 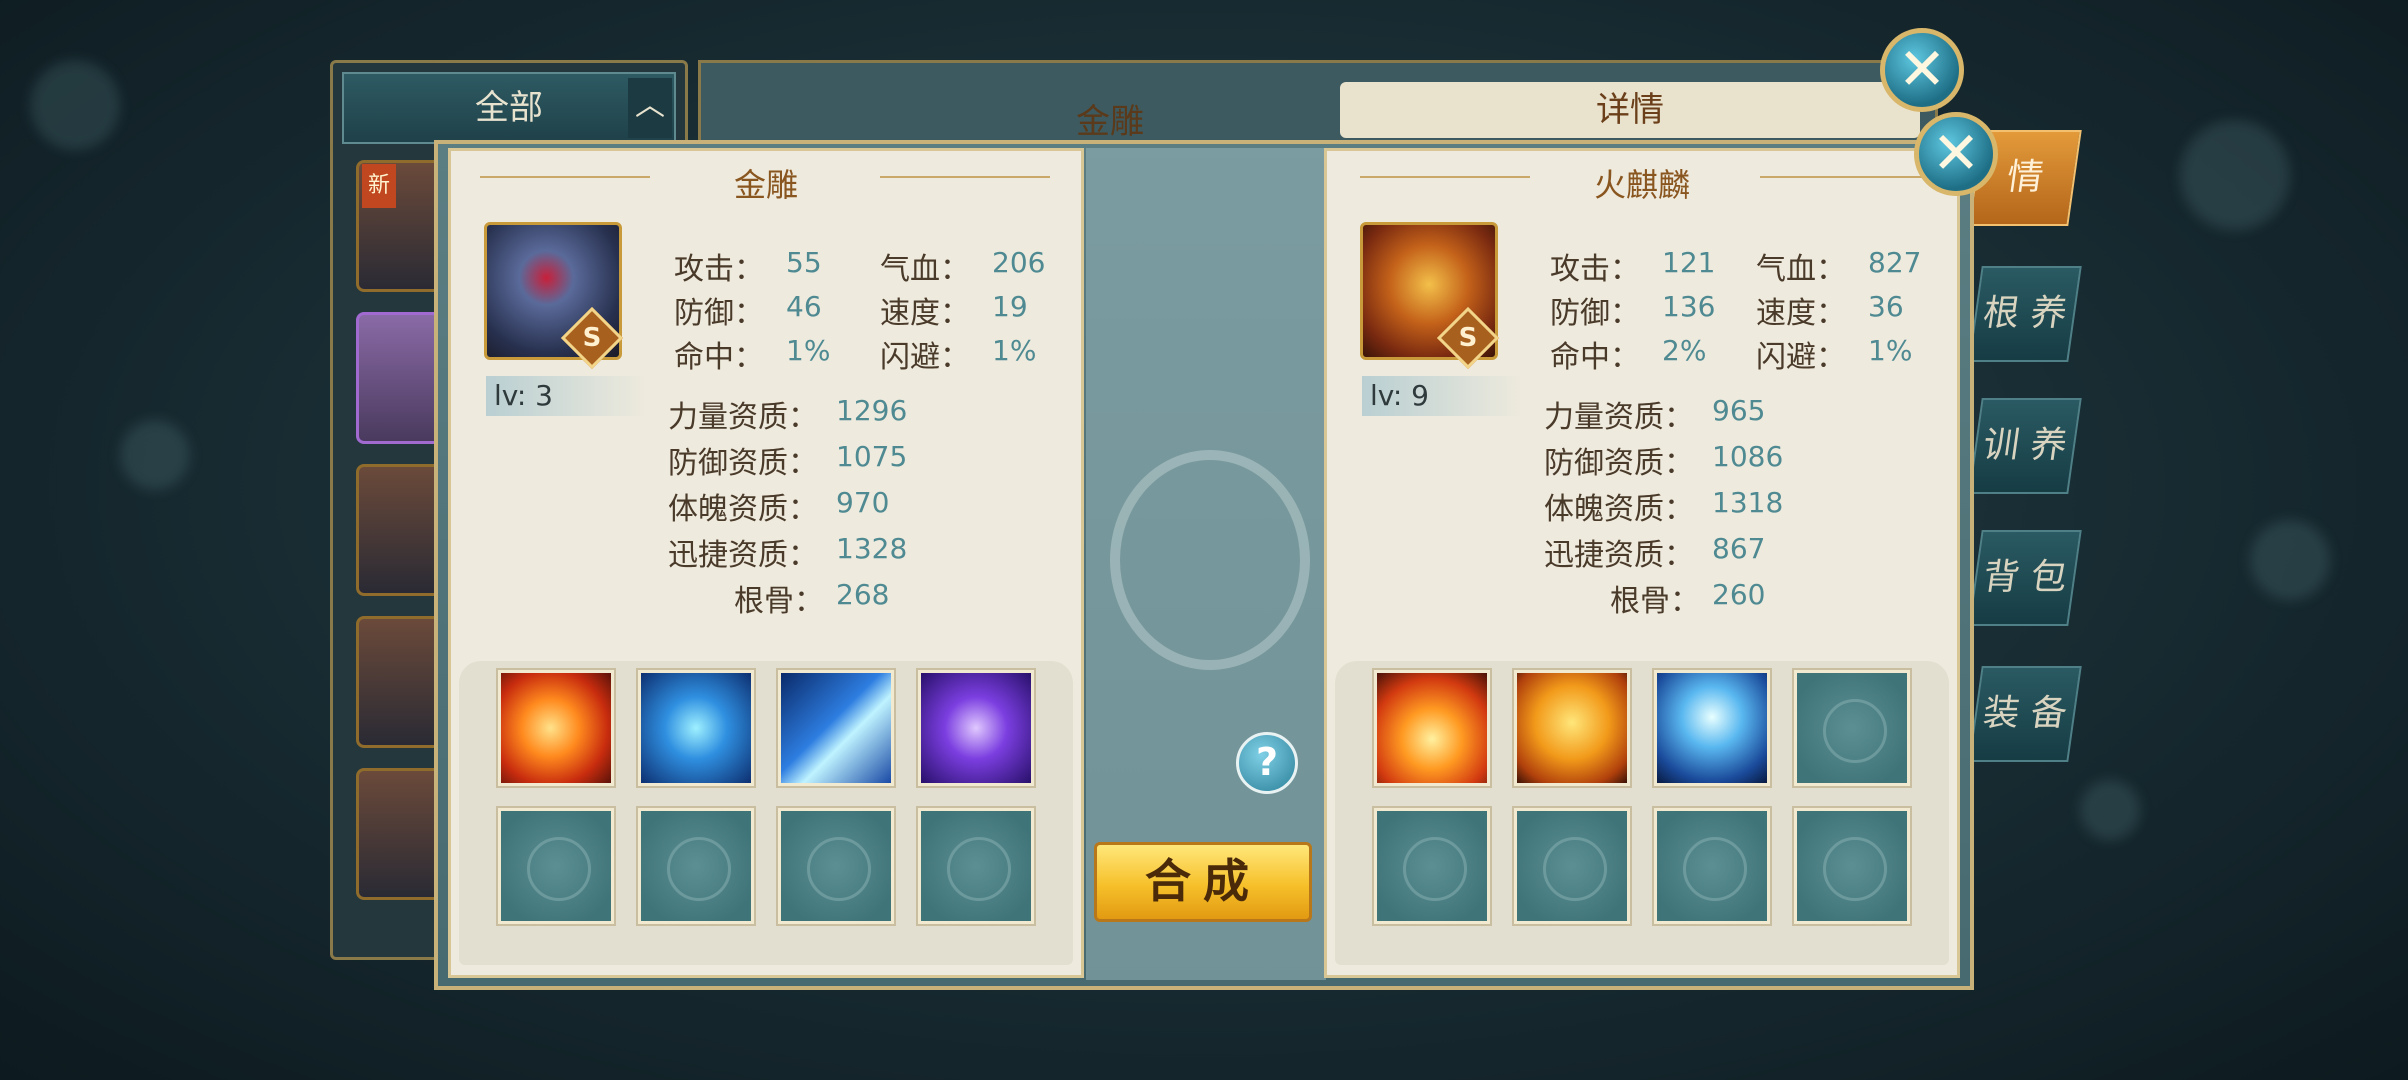 I want to click on tab-bag: 背 包, so click(x=2025, y=578).